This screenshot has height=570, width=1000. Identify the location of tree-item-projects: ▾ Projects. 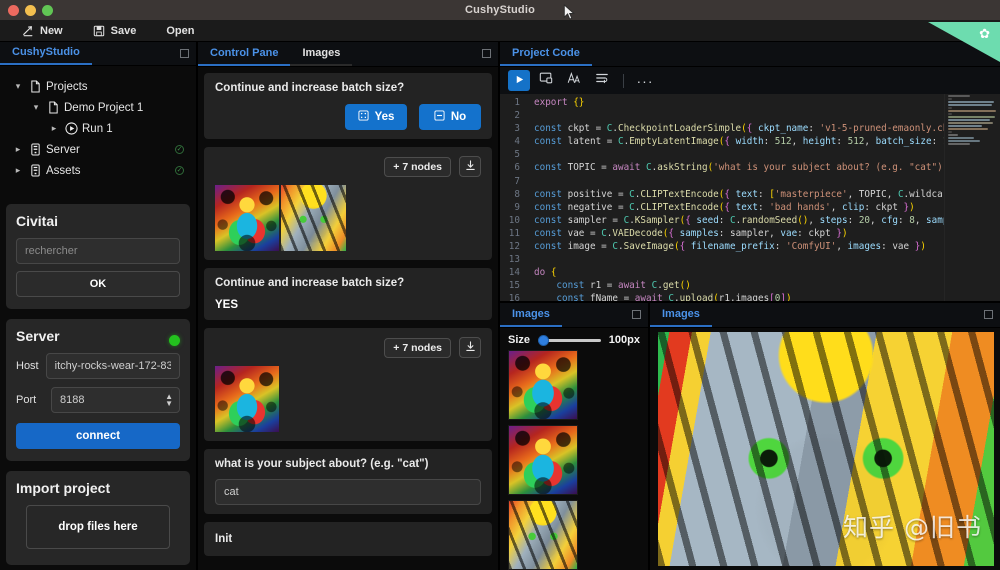
(98, 86).